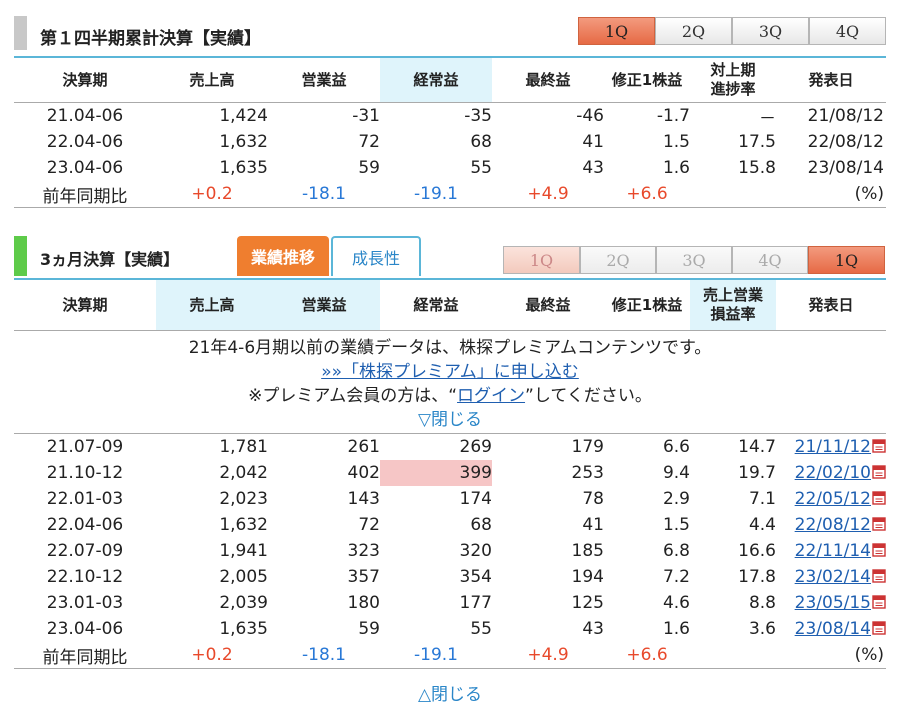  What do you see at coordinates (481, 168) in the screenshot?
I see `cell-ordinary: 55` at bounding box center [481, 168].